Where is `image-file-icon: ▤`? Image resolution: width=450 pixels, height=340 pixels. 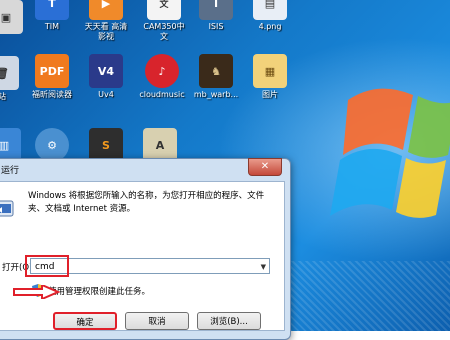 image-file-icon: ▤ is located at coordinates (270, 10).